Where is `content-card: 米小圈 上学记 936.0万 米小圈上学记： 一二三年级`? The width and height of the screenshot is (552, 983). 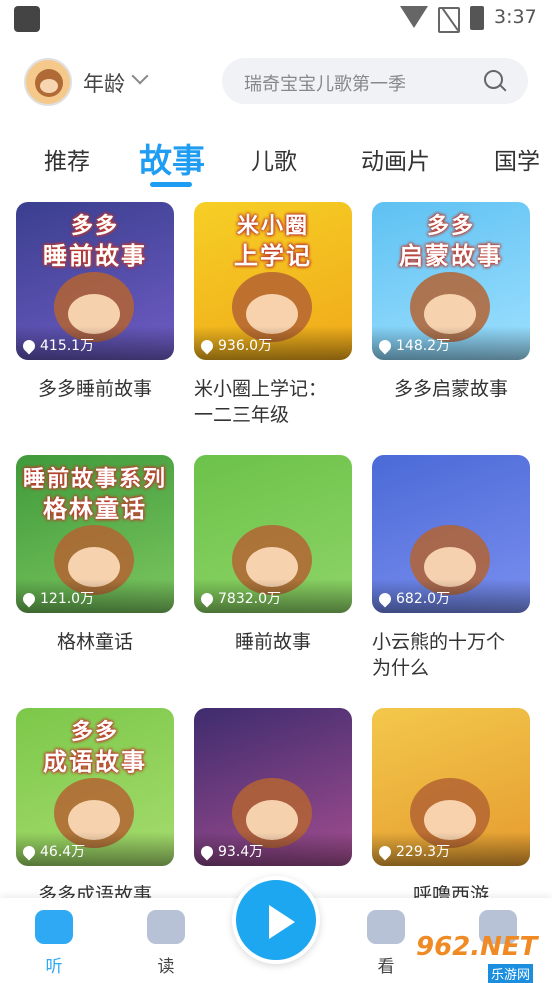 content-card: 米小圈 上学记 936.0万 米小圈上学记： 一二三年级 is located at coordinates (273, 315).